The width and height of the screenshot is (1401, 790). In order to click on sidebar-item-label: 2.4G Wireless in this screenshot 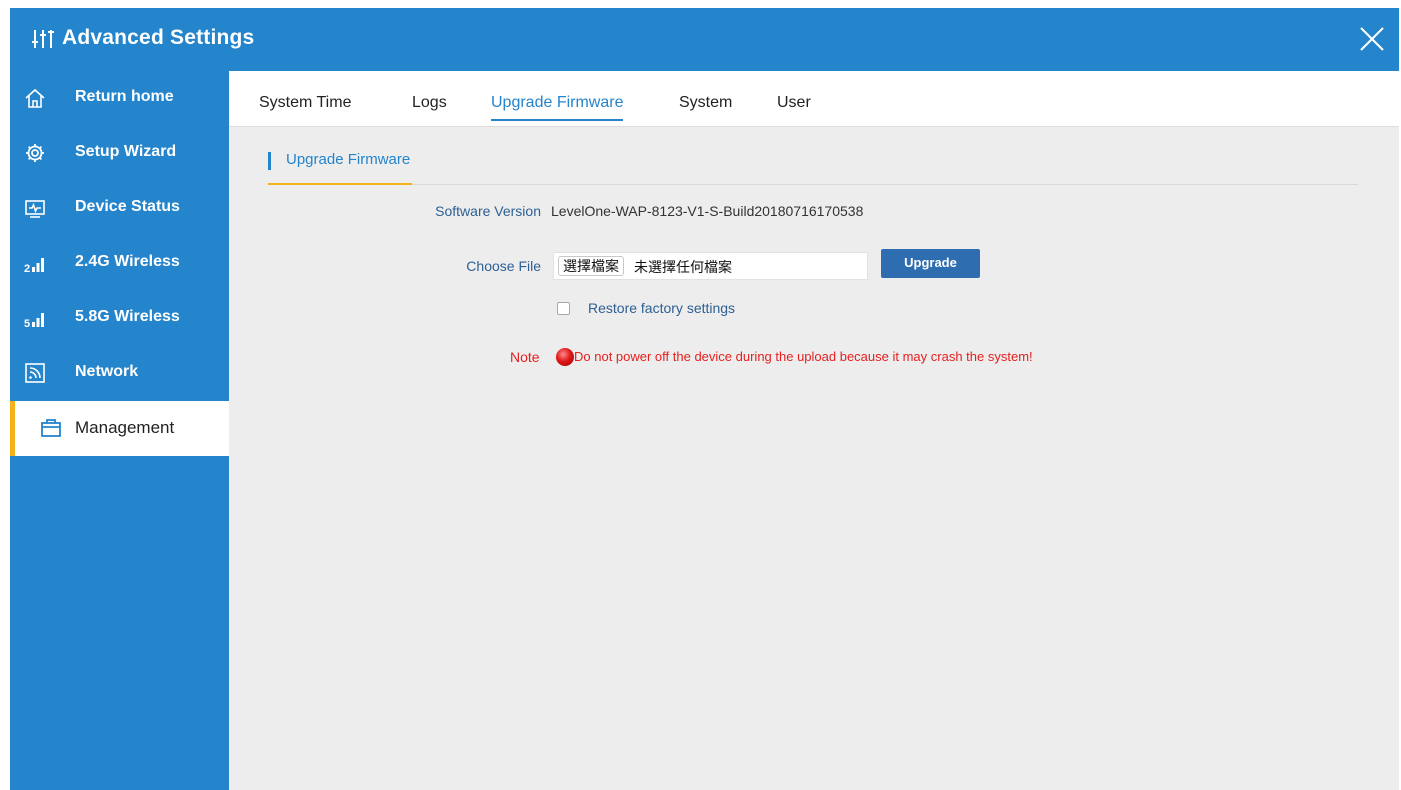, I will do `click(127, 261)`.